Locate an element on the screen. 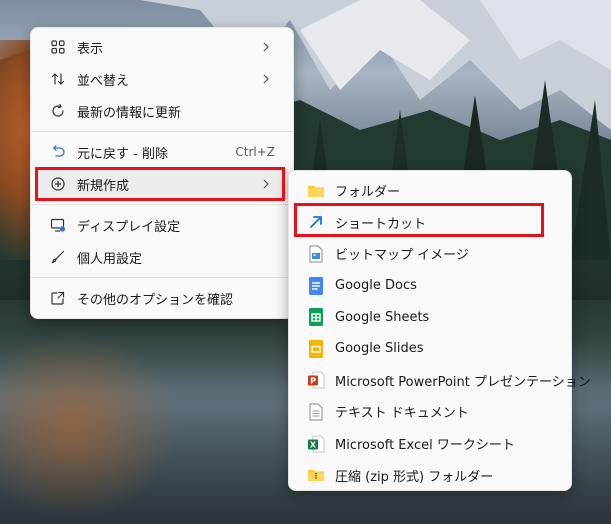  show-more-options-icon is located at coordinates (58, 298).